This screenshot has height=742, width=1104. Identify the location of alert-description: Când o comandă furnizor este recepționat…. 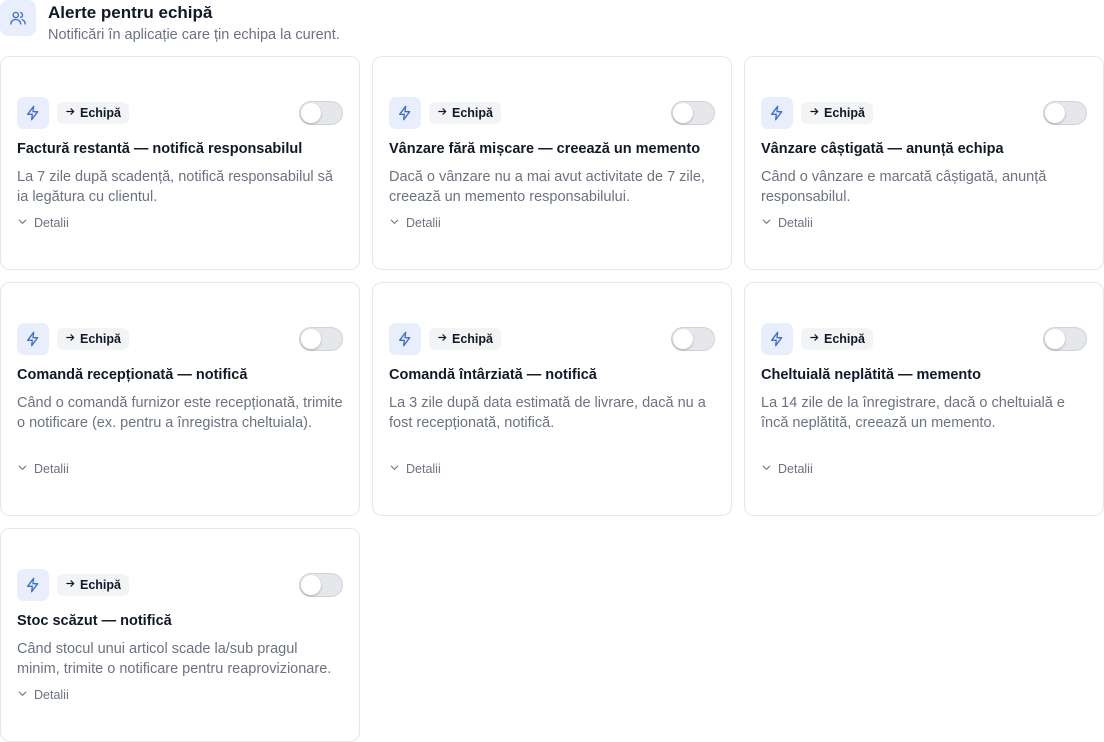
(180, 413).